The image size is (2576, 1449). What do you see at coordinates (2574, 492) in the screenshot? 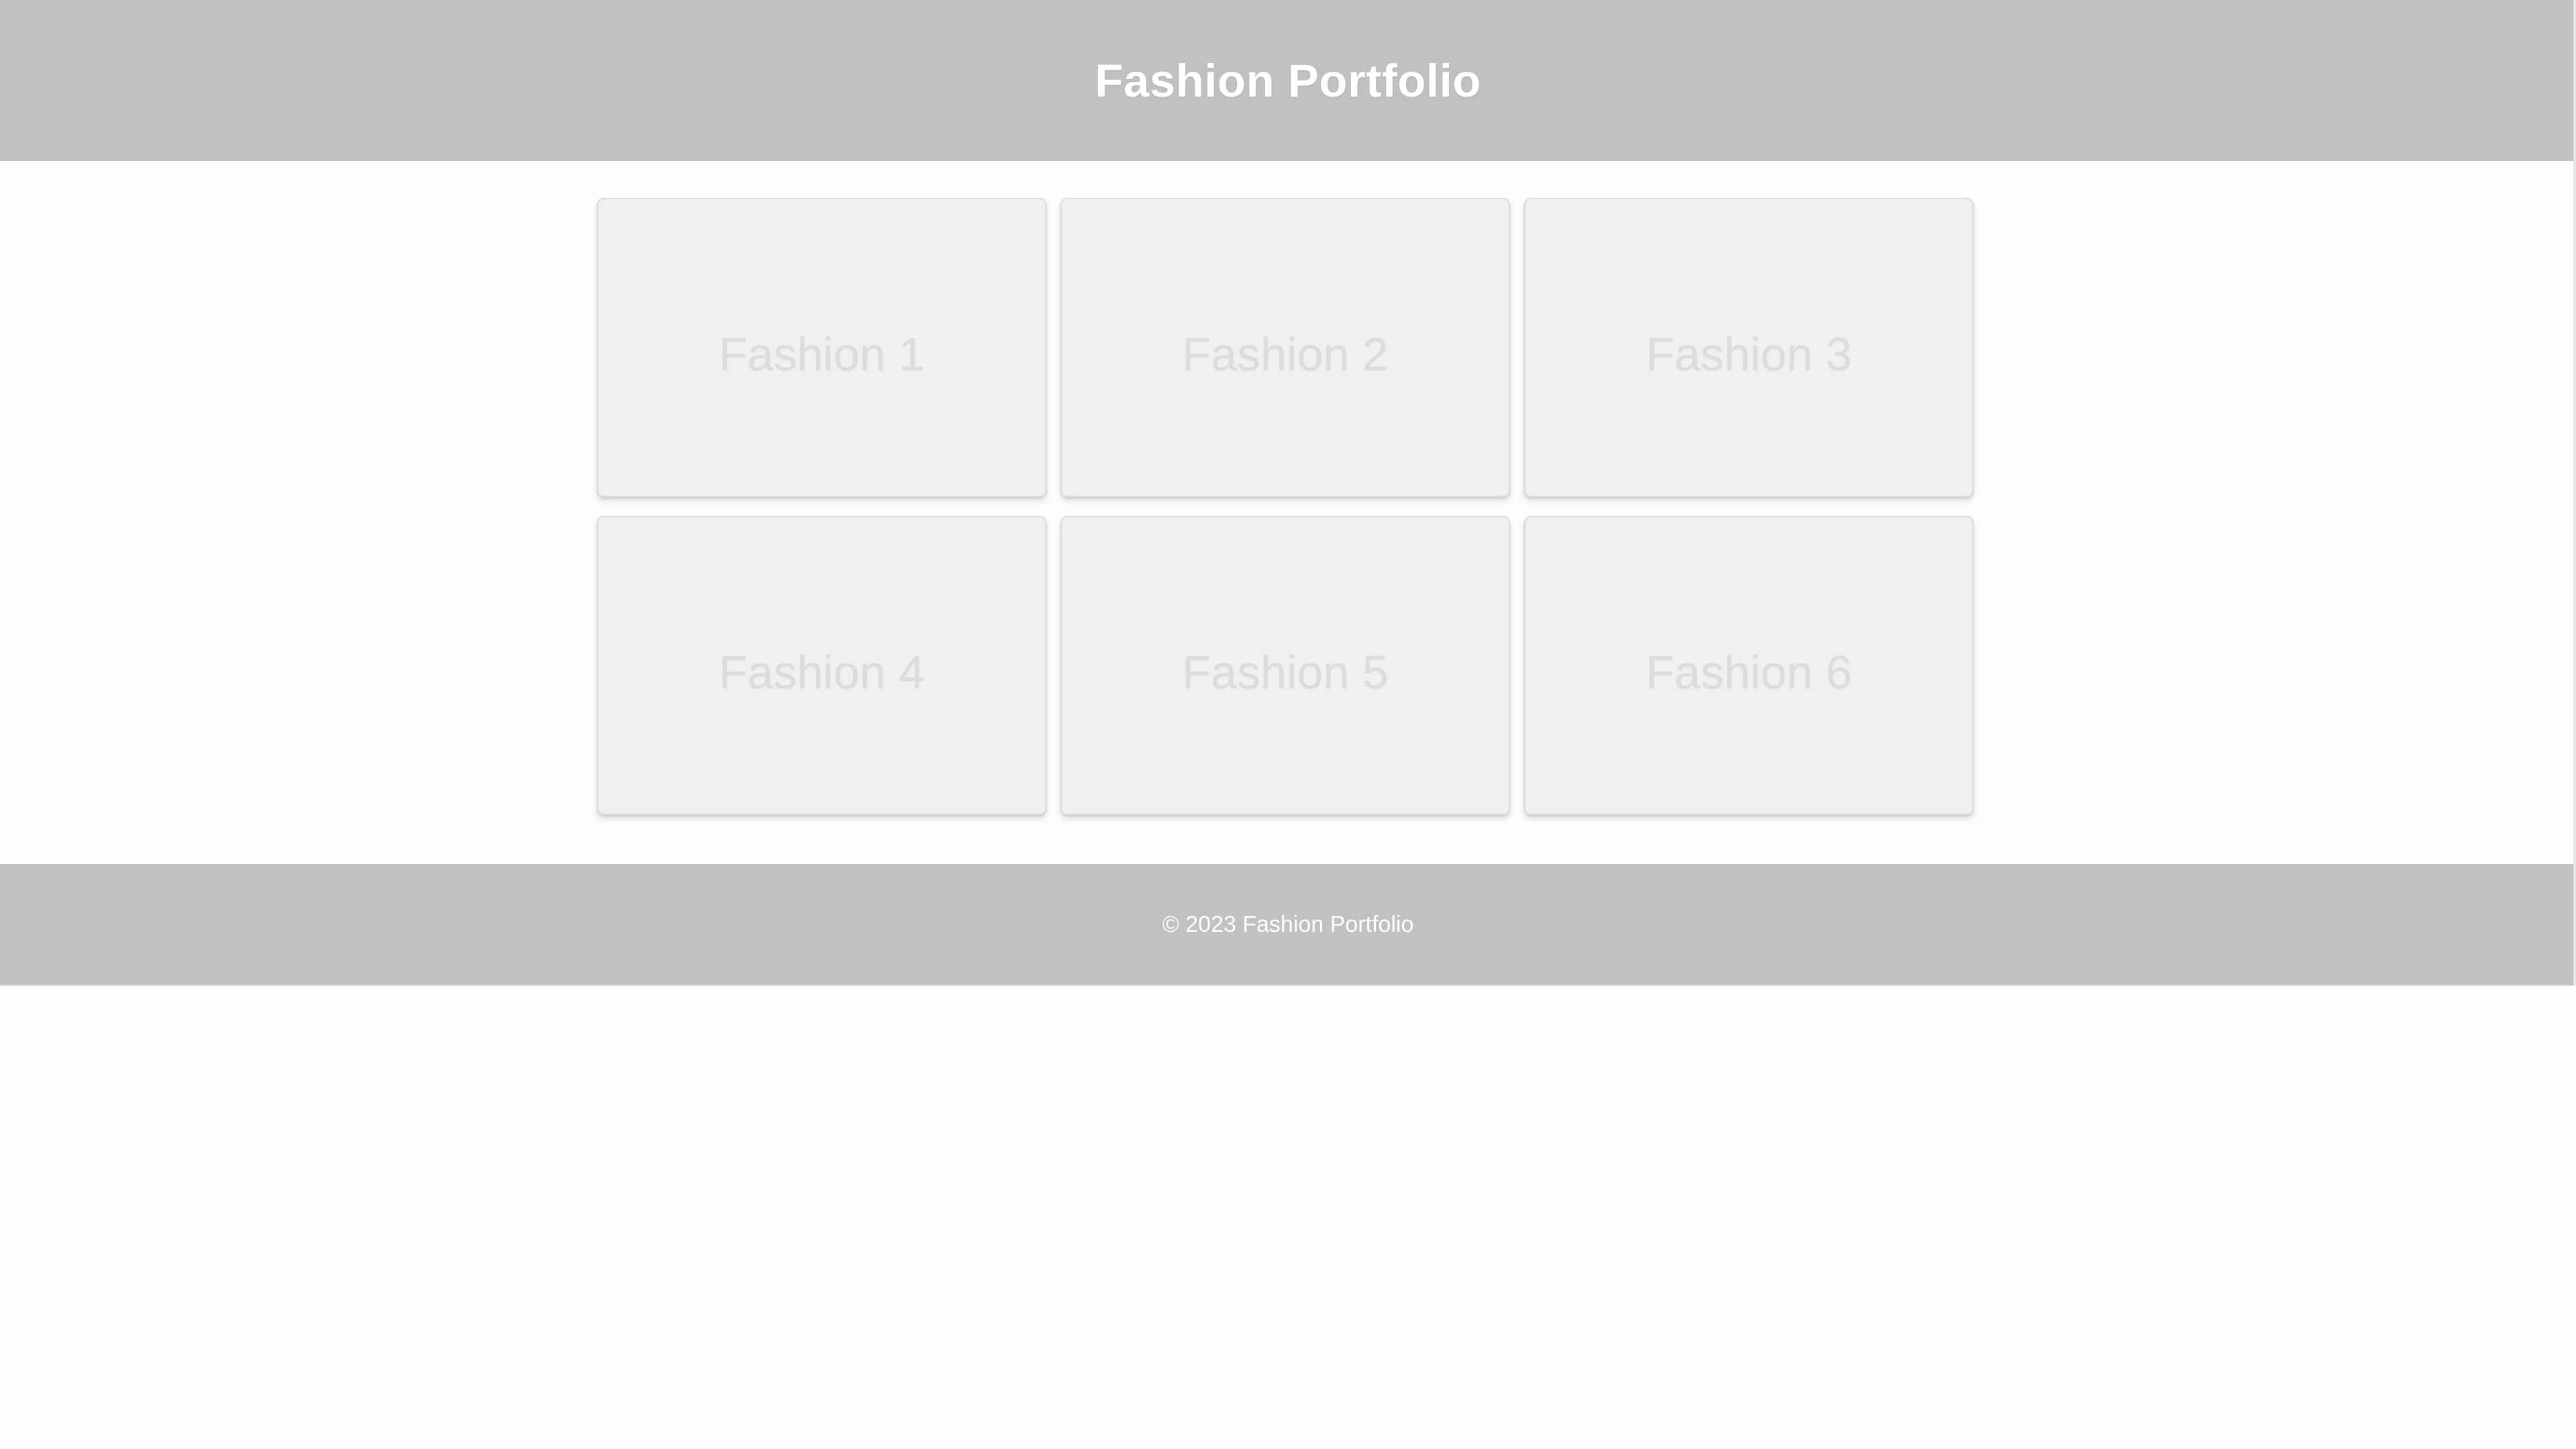
I see `scrollbar-edge` at bounding box center [2574, 492].